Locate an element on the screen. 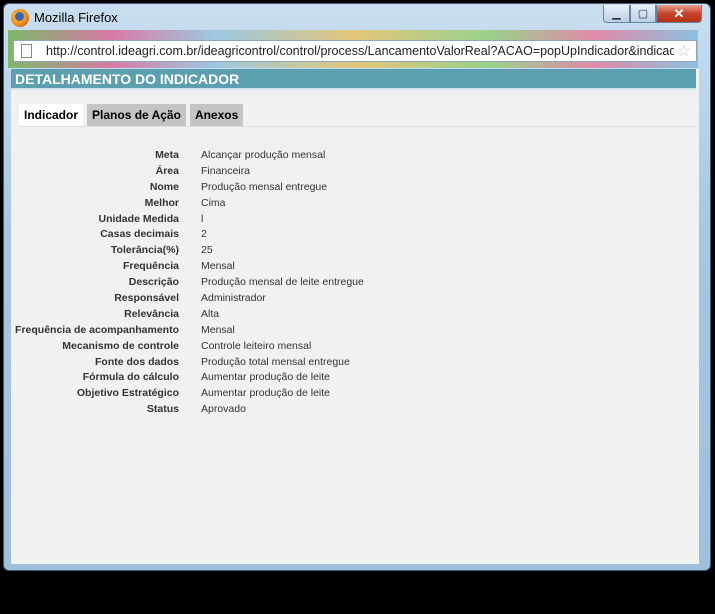  tab-anexos: Anexos is located at coordinates (216, 115).